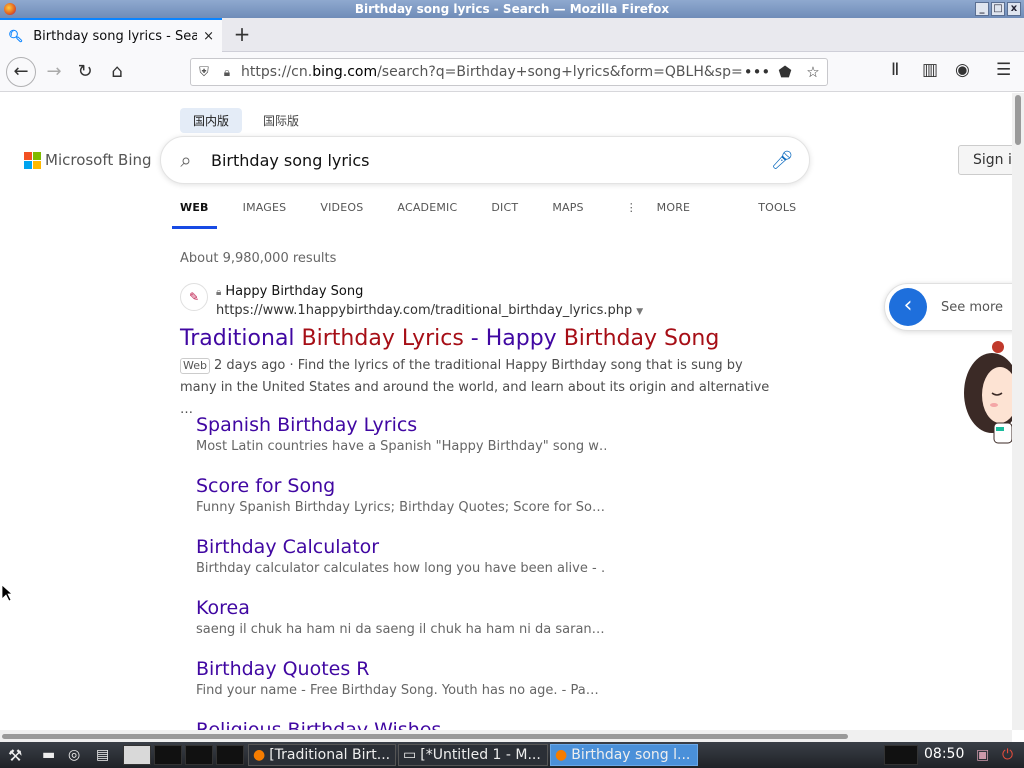 The width and height of the screenshot is (1024, 768). I want to click on see-more-button: ‹ See more, so click(948, 307).